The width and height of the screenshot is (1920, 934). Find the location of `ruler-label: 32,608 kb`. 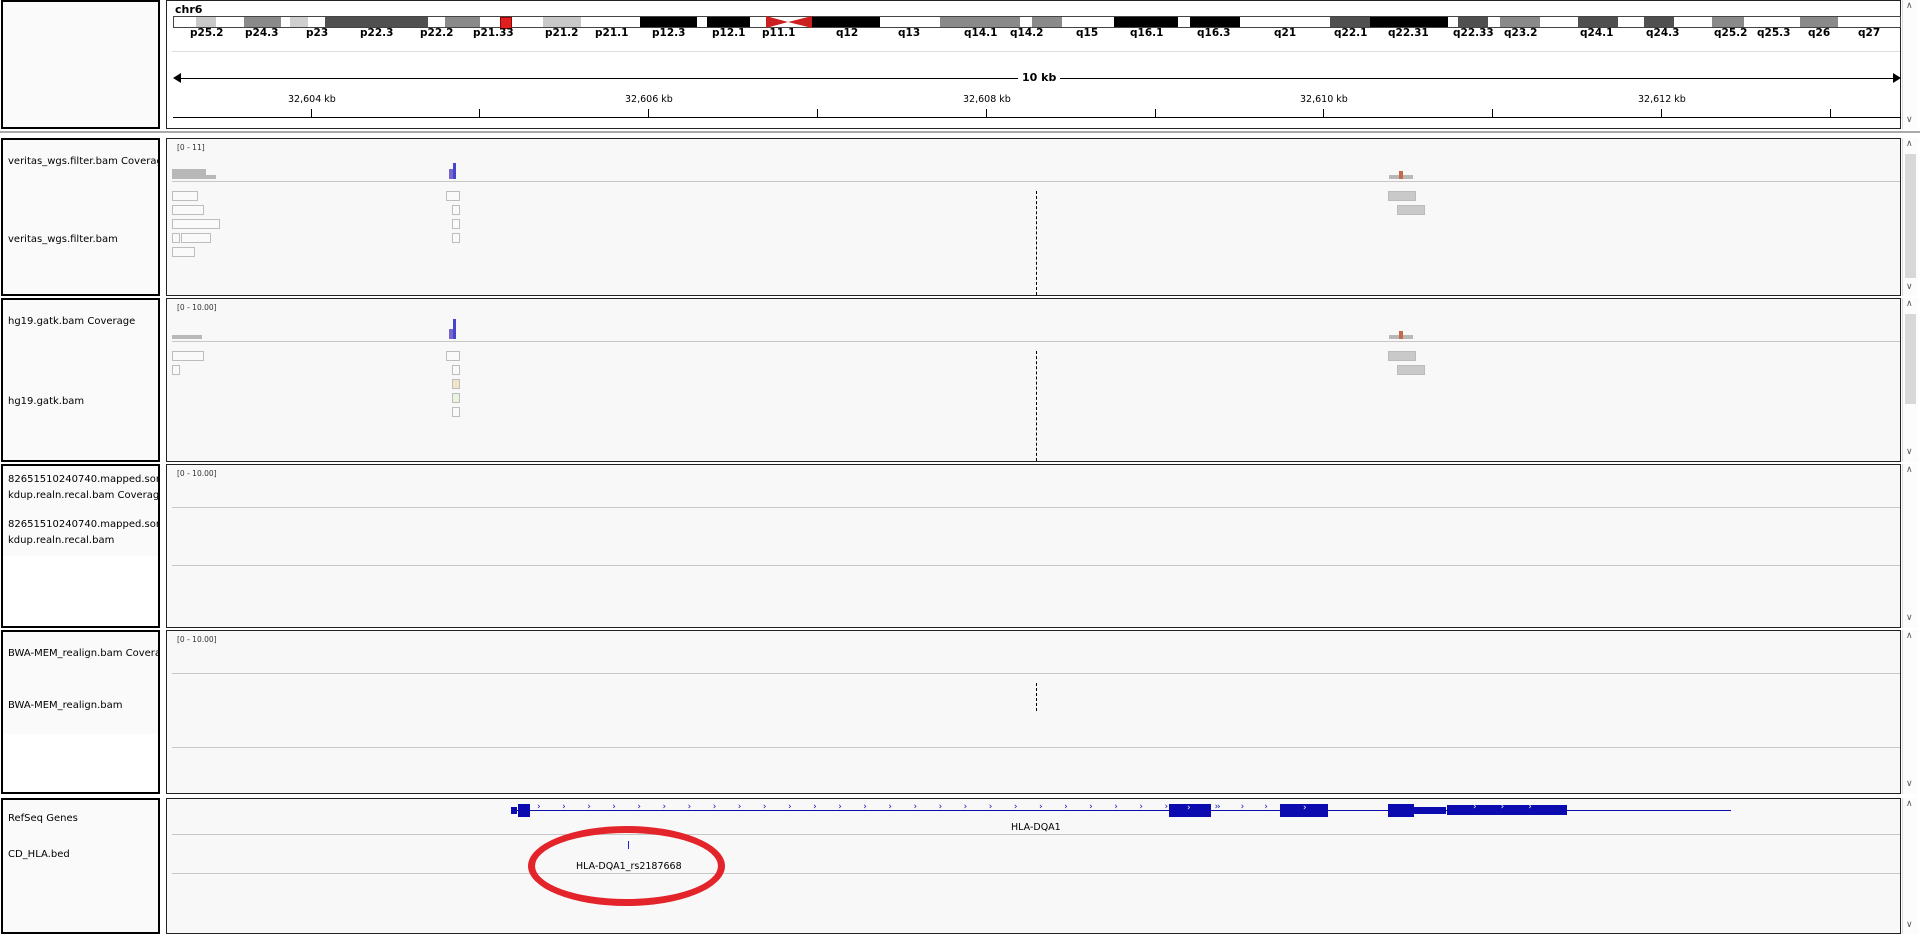

ruler-label: 32,608 kb is located at coordinates (987, 99).